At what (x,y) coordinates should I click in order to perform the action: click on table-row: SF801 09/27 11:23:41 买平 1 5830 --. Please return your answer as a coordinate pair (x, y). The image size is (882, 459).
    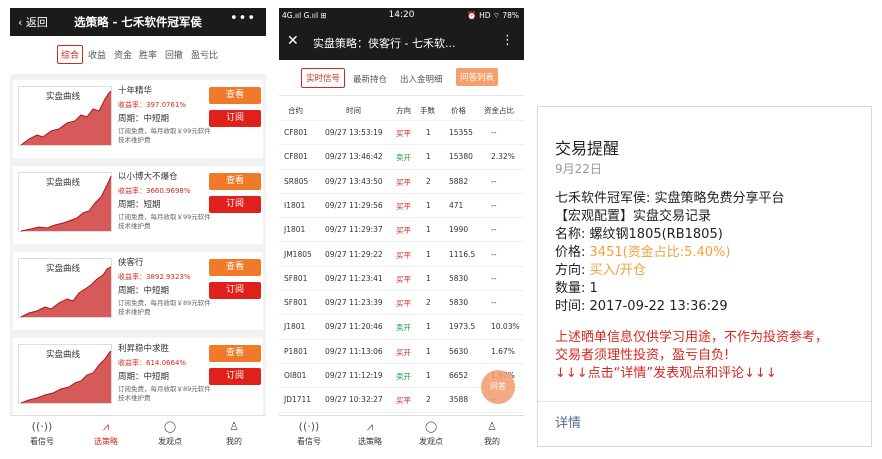
    Looking at the image, I should click on (401, 279).